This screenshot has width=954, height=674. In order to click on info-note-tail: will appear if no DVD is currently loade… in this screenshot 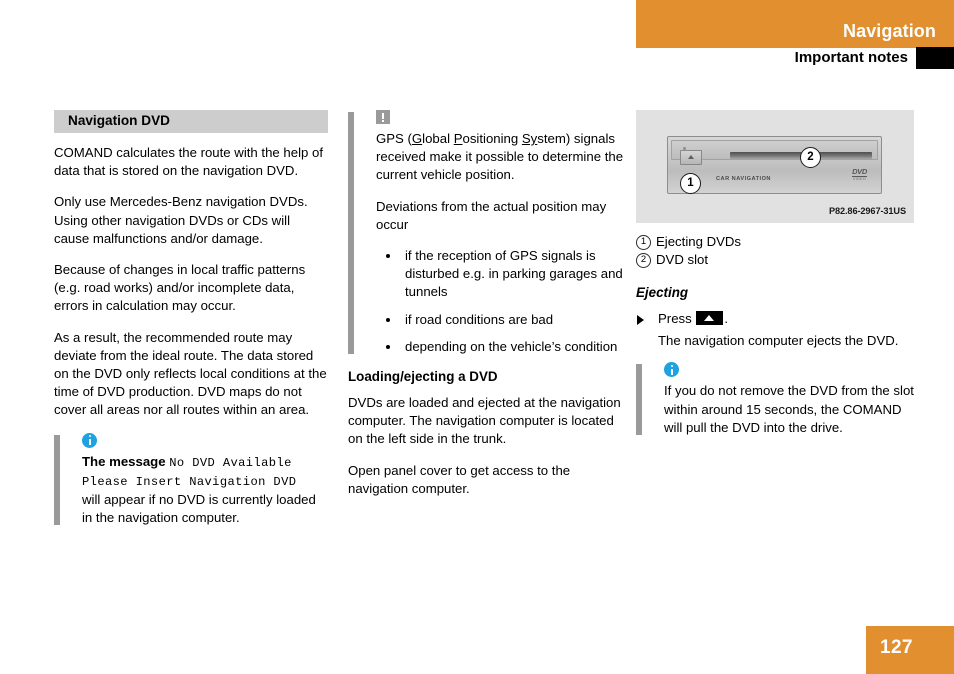, I will do `click(199, 509)`.